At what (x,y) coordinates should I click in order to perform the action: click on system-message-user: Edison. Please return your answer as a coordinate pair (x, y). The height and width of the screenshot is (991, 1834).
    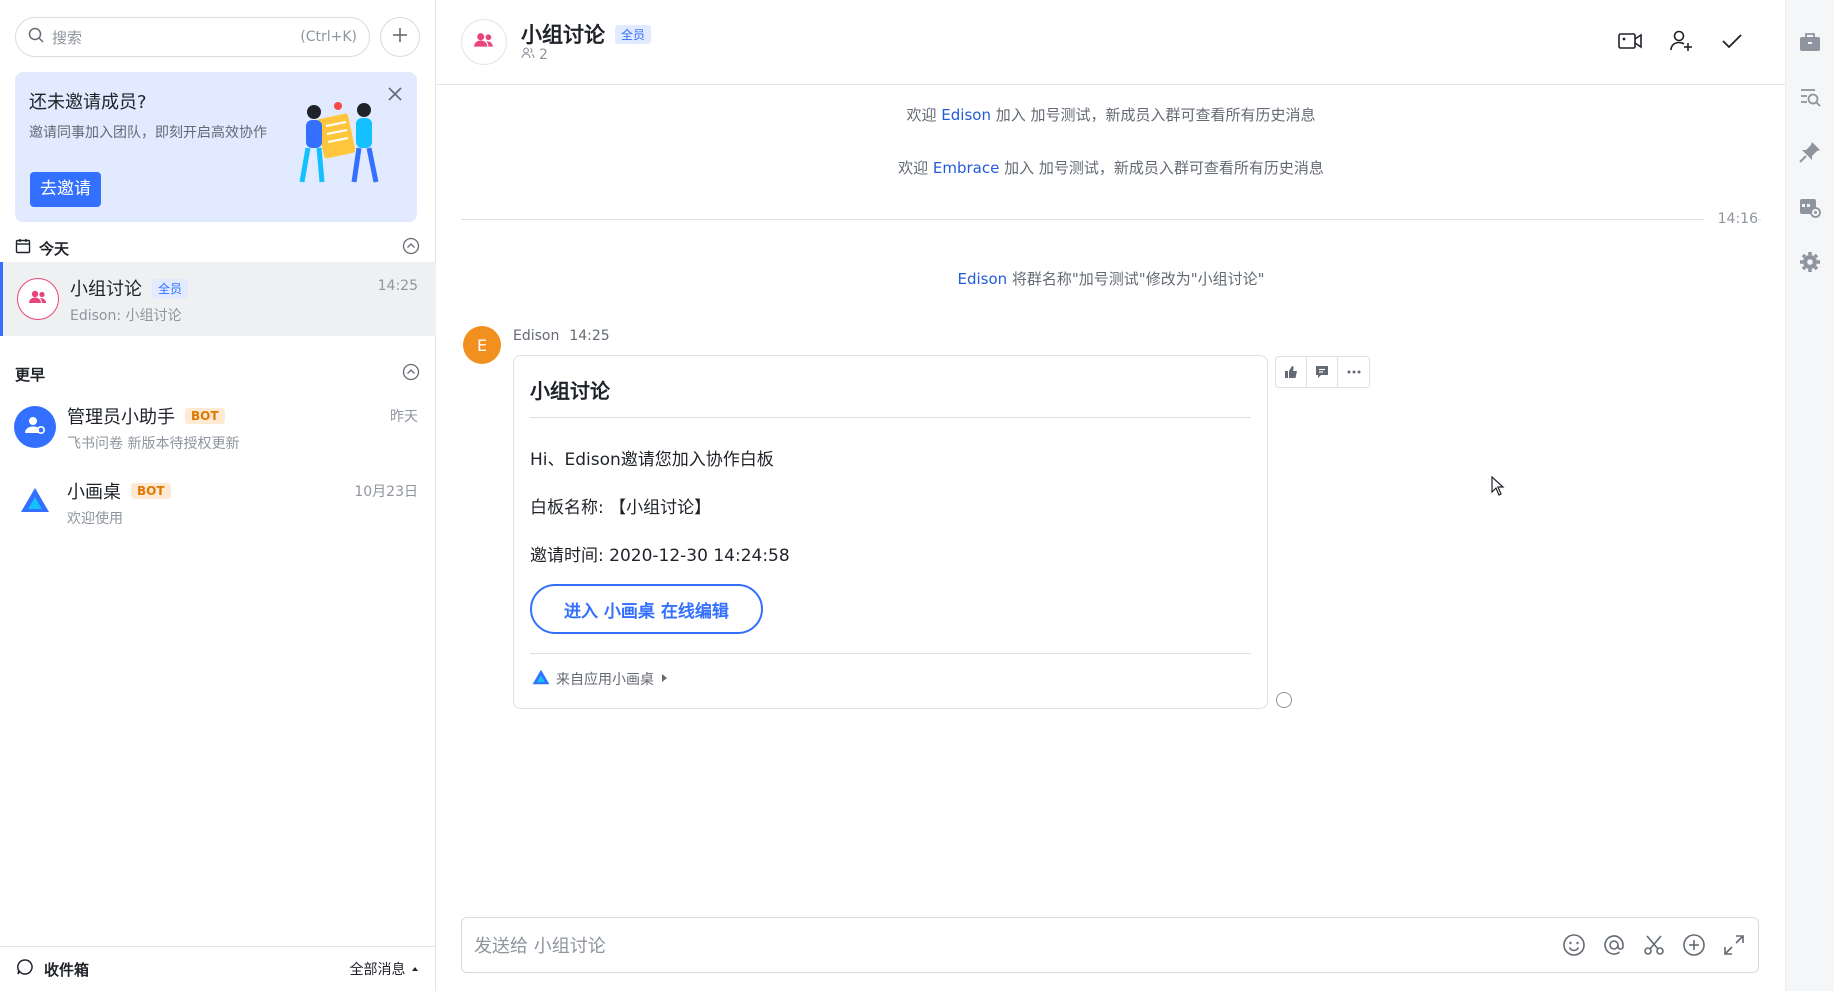
    Looking at the image, I should click on (966, 115).